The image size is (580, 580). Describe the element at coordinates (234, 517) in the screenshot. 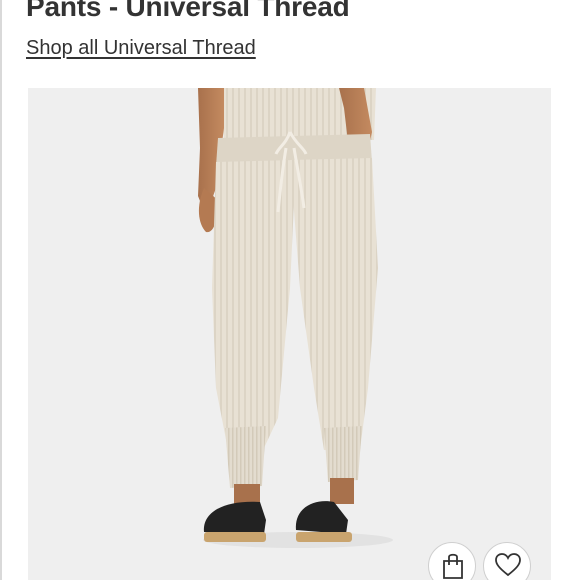

I see `left-clog` at that location.